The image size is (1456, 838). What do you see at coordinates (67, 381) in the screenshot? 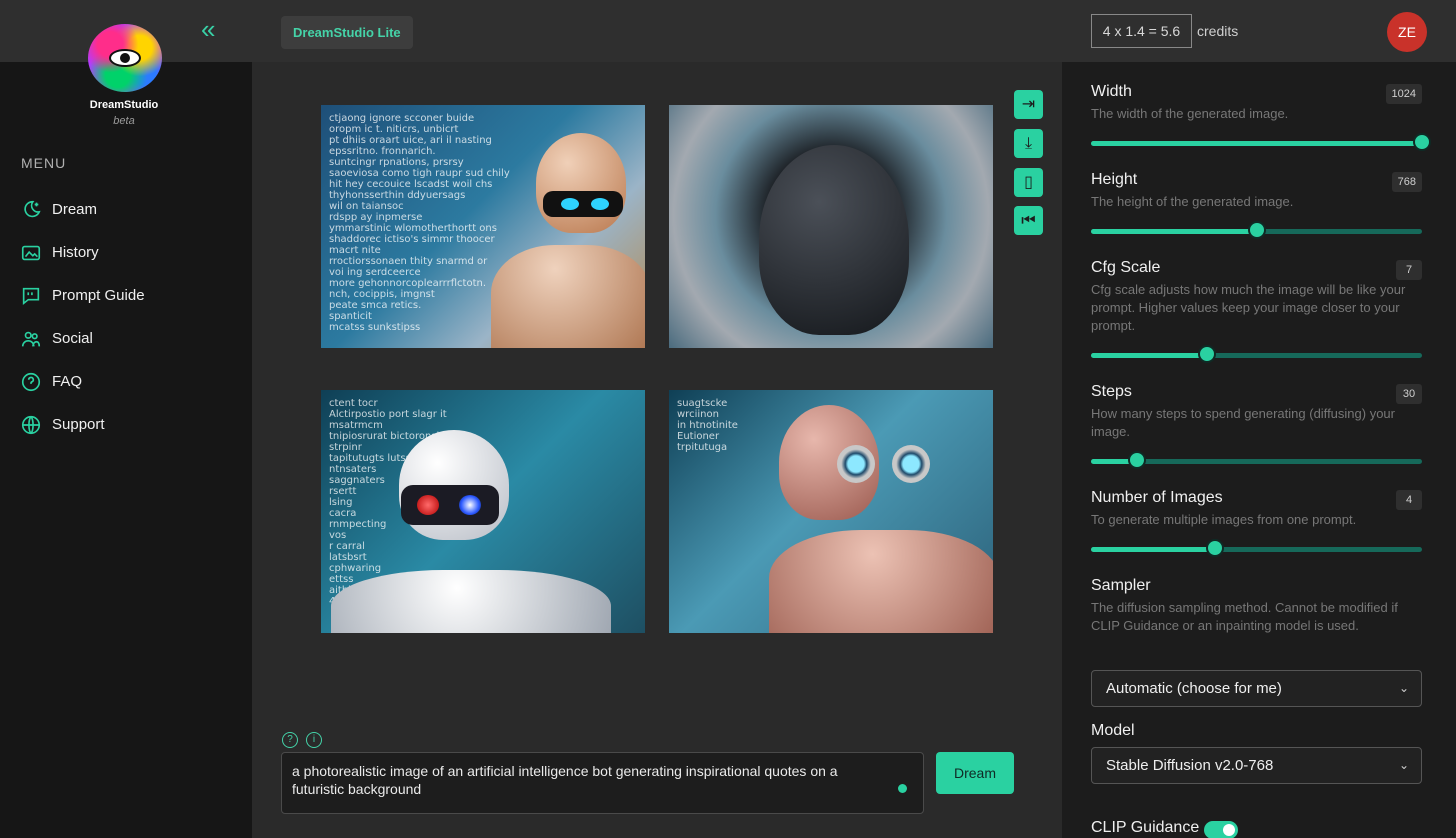
I see `menu-item-label: FAQ` at bounding box center [67, 381].